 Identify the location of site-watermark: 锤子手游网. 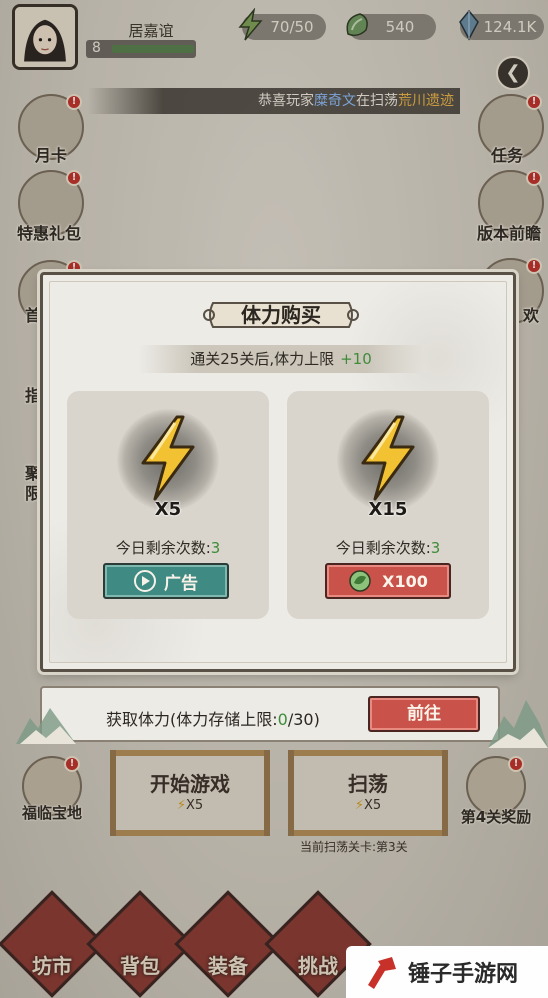
(447, 972).